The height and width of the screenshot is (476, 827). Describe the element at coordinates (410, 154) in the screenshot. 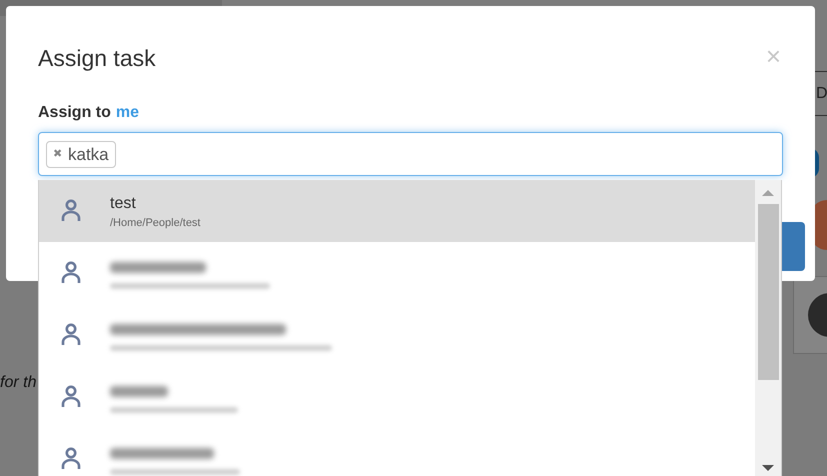

I see `assignee-field: ✖ katka` at that location.